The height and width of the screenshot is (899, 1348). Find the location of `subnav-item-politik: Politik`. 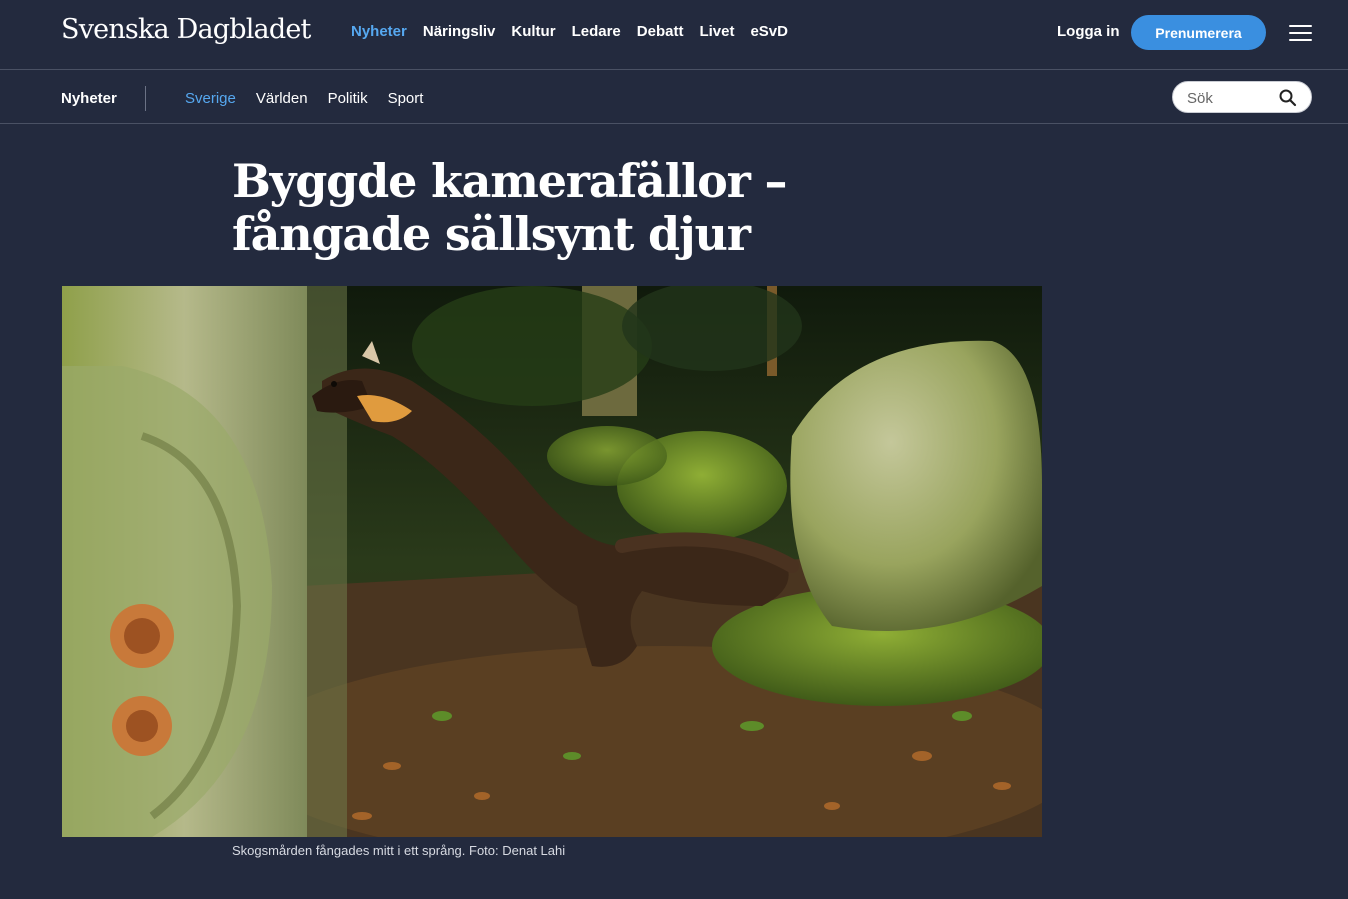

subnav-item-politik: Politik is located at coordinates (348, 98).